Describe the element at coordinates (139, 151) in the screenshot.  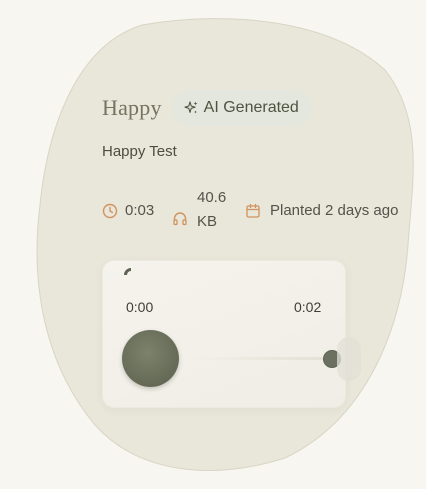
I see `recording-description: Happy Test` at that location.